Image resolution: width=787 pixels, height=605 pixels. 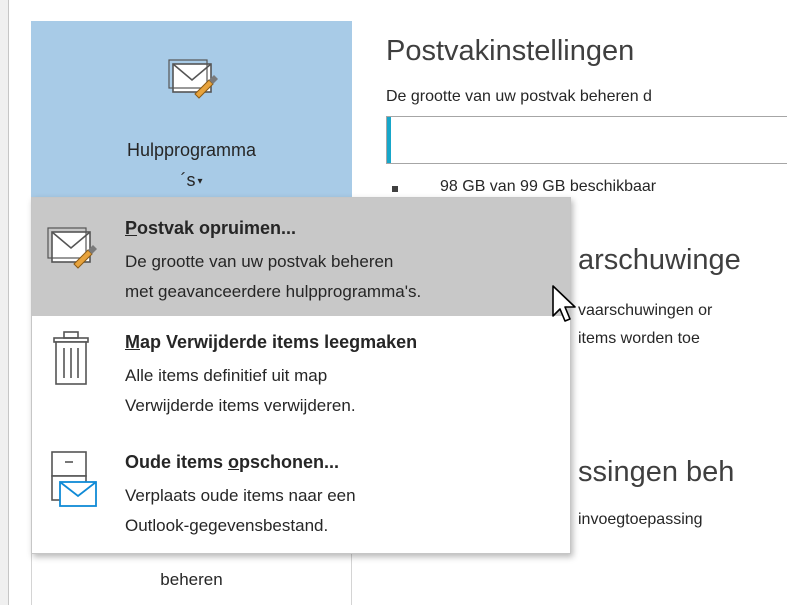 What do you see at coordinates (519, 96) in the screenshot?
I see `mailbox-settings-description: De grootte van uw postvak beheren d` at bounding box center [519, 96].